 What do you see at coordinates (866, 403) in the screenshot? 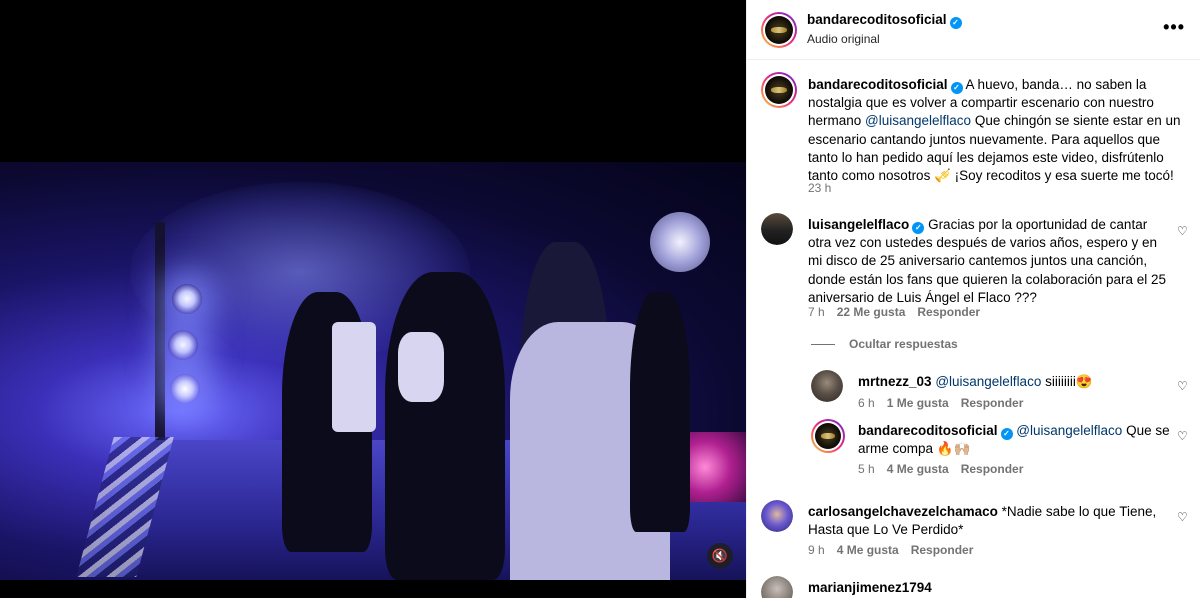
I see `comment-time: 6 h` at bounding box center [866, 403].